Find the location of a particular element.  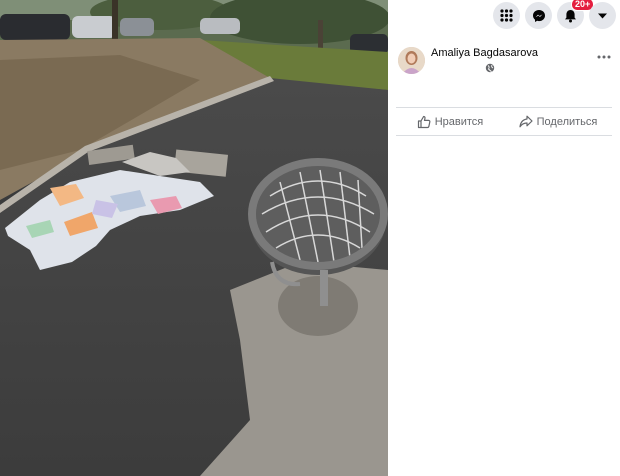

avatar-image is located at coordinates (411, 60).